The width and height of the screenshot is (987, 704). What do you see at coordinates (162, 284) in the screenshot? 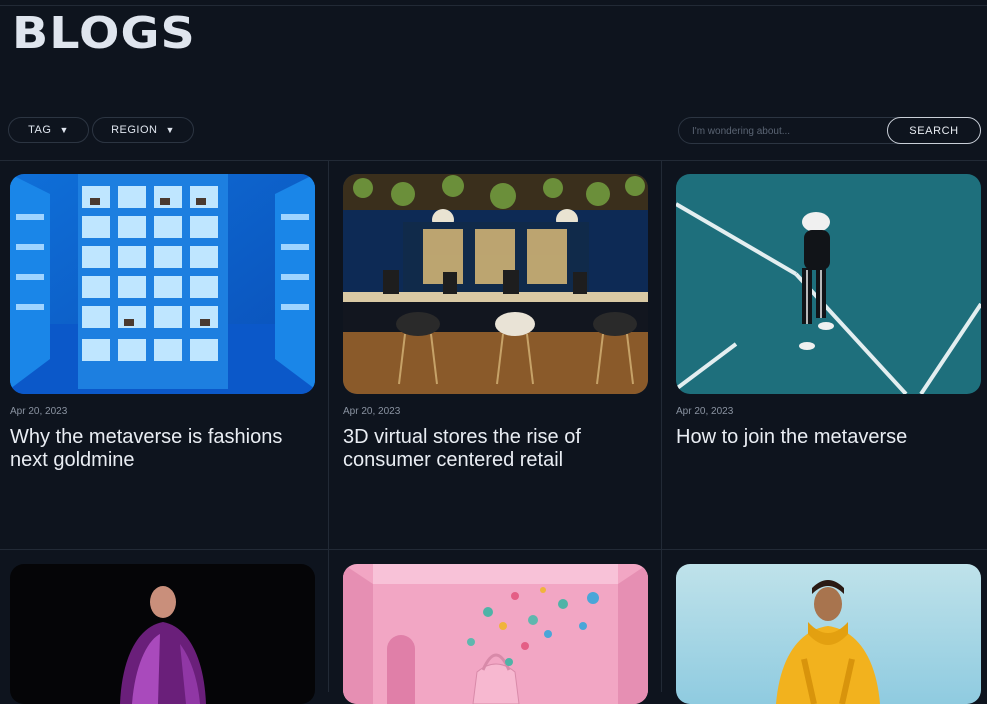
I see `post-image-blue-store` at bounding box center [162, 284].